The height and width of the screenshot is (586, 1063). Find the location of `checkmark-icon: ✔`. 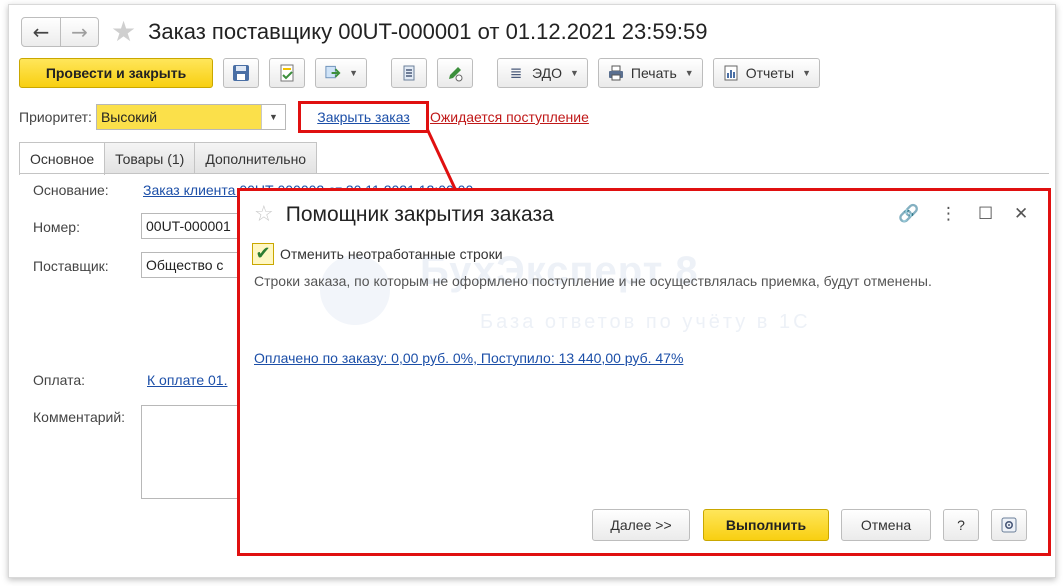

checkmark-icon: ✔ is located at coordinates (263, 253).